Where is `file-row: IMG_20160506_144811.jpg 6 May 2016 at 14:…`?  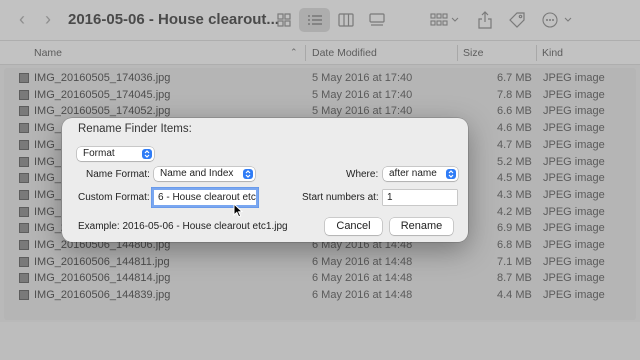
file-row: IMG_20160506_144811.jpg 6 May 2016 at 14:… is located at coordinates (320, 262).